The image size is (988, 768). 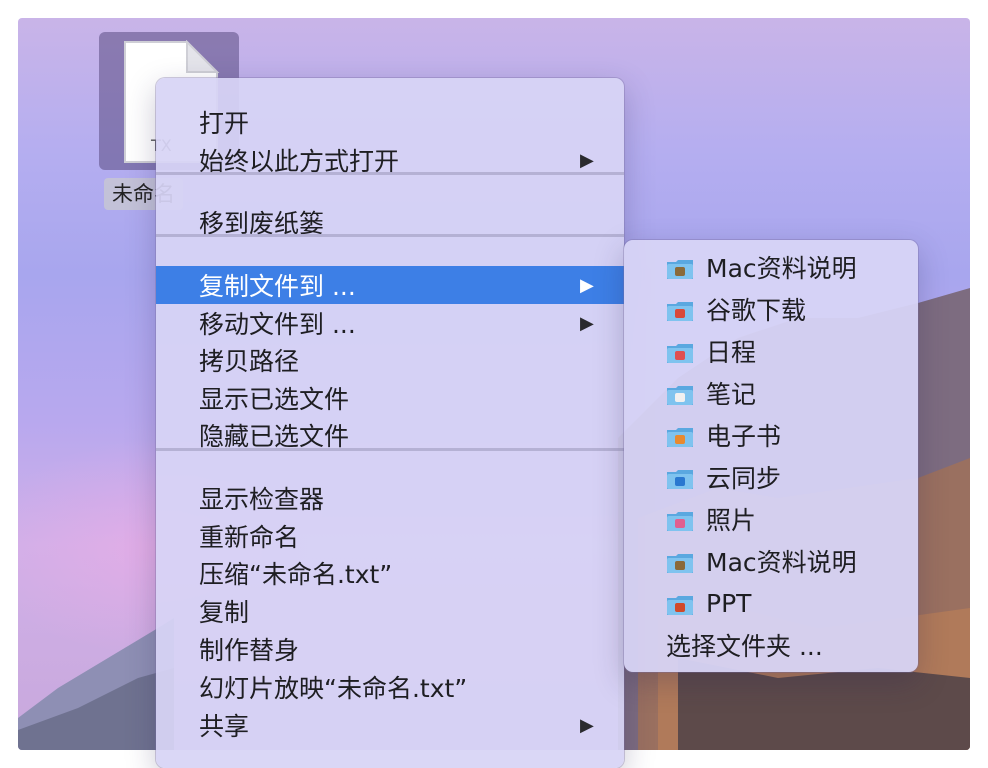 What do you see at coordinates (771, 603) in the screenshot?
I see `submenu-item-8: PPT` at bounding box center [771, 603].